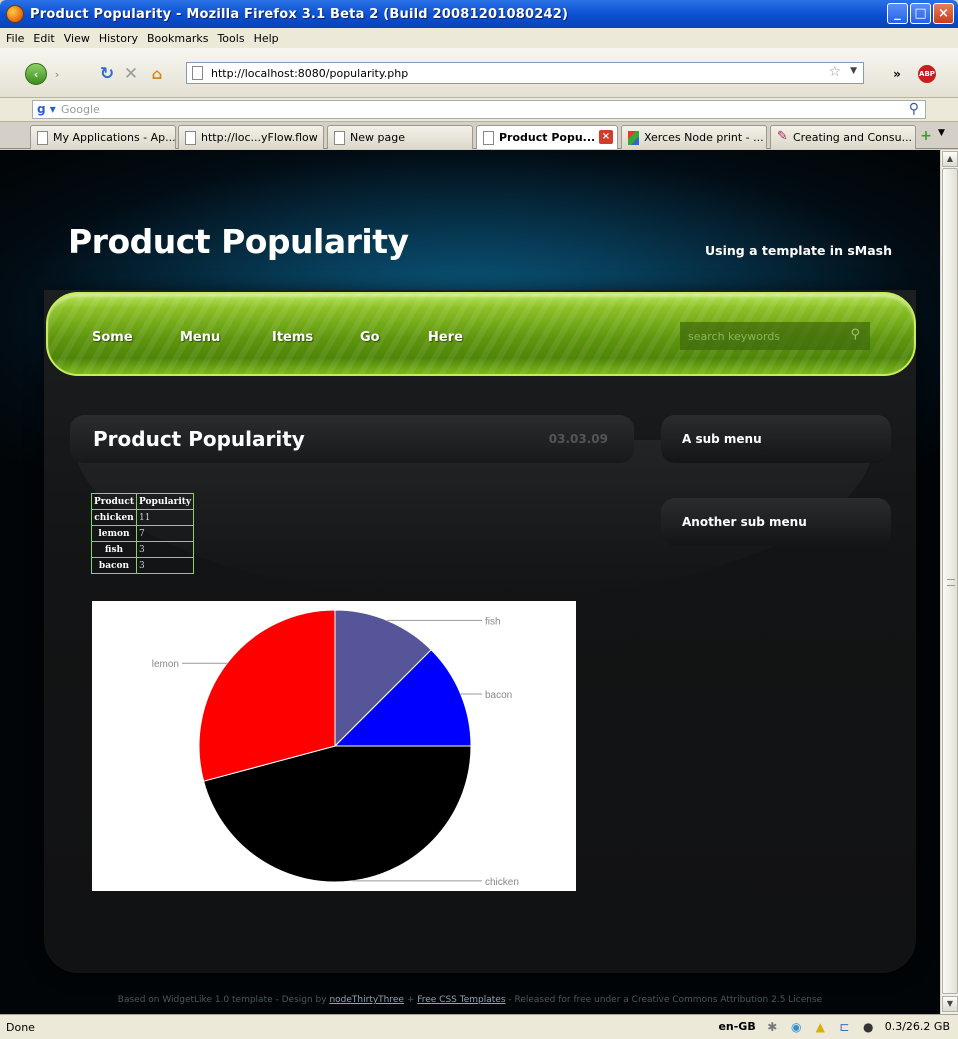  I want to click on slice-label: fish, so click(493, 621).